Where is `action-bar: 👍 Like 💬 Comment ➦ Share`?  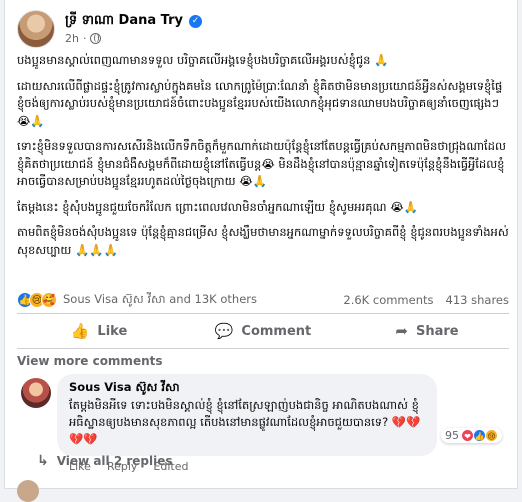
action-bar: 👍 Like 💬 Comment ➦ Share is located at coordinates (263, 331).